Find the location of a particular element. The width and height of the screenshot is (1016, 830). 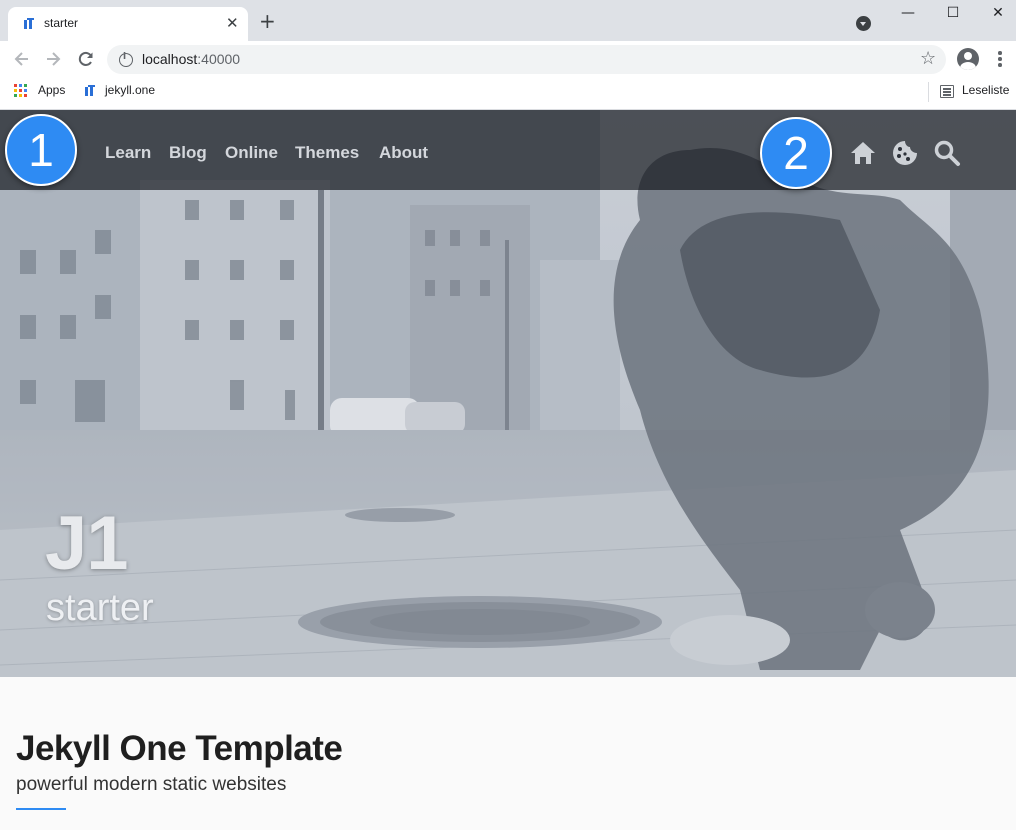

reading-list-icon is located at coordinates (947, 91).